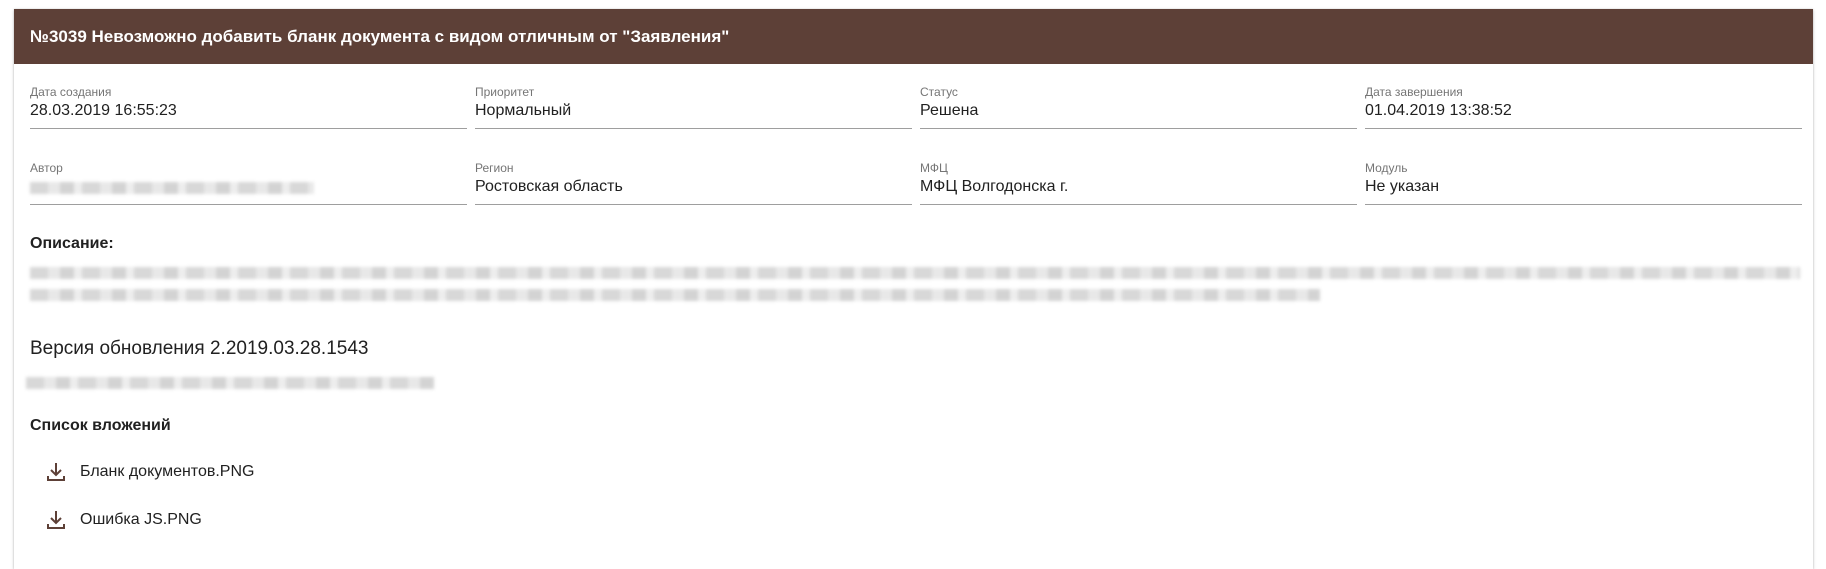 This screenshot has width=1826, height=569. Describe the element at coordinates (939, 92) in the screenshot. I see `field-label: Статус` at that location.